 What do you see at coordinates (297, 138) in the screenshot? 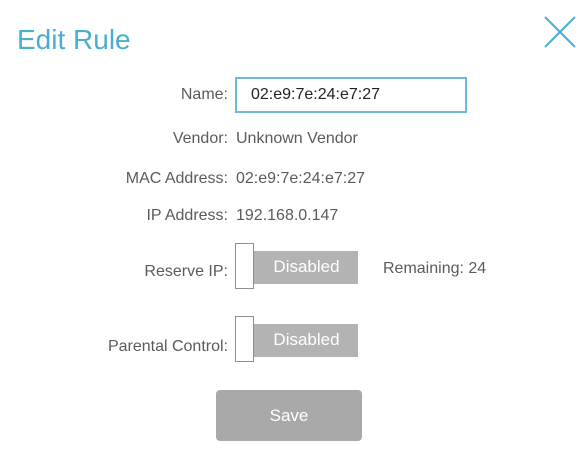
I see `vendor-value: Unknown Vendor` at bounding box center [297, 138].